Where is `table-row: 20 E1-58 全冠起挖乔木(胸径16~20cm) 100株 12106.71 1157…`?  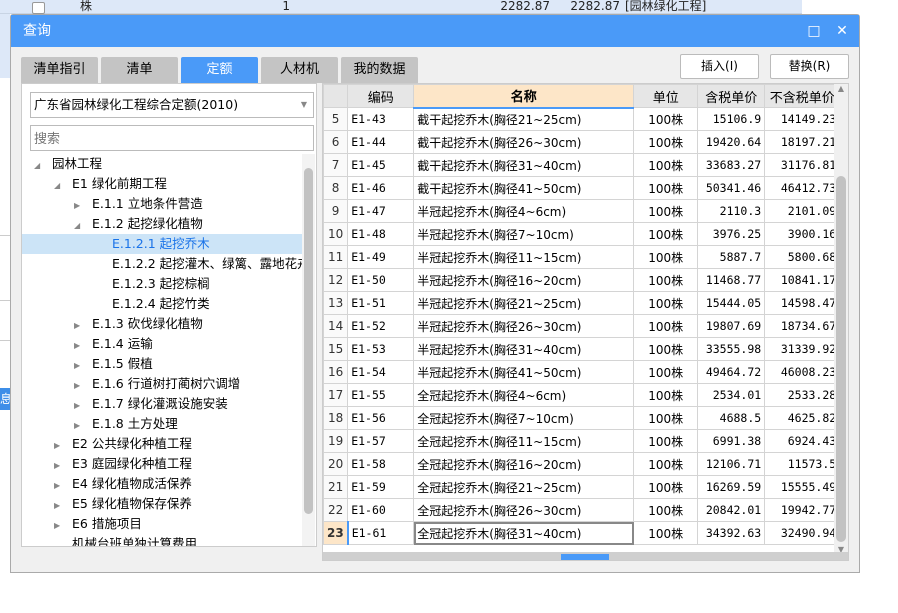
table-row: 20 E1-58 全冠起挖乔木(胸径16~20cm) 100株 12106.71 1157… is located at coordinates (582, 464).